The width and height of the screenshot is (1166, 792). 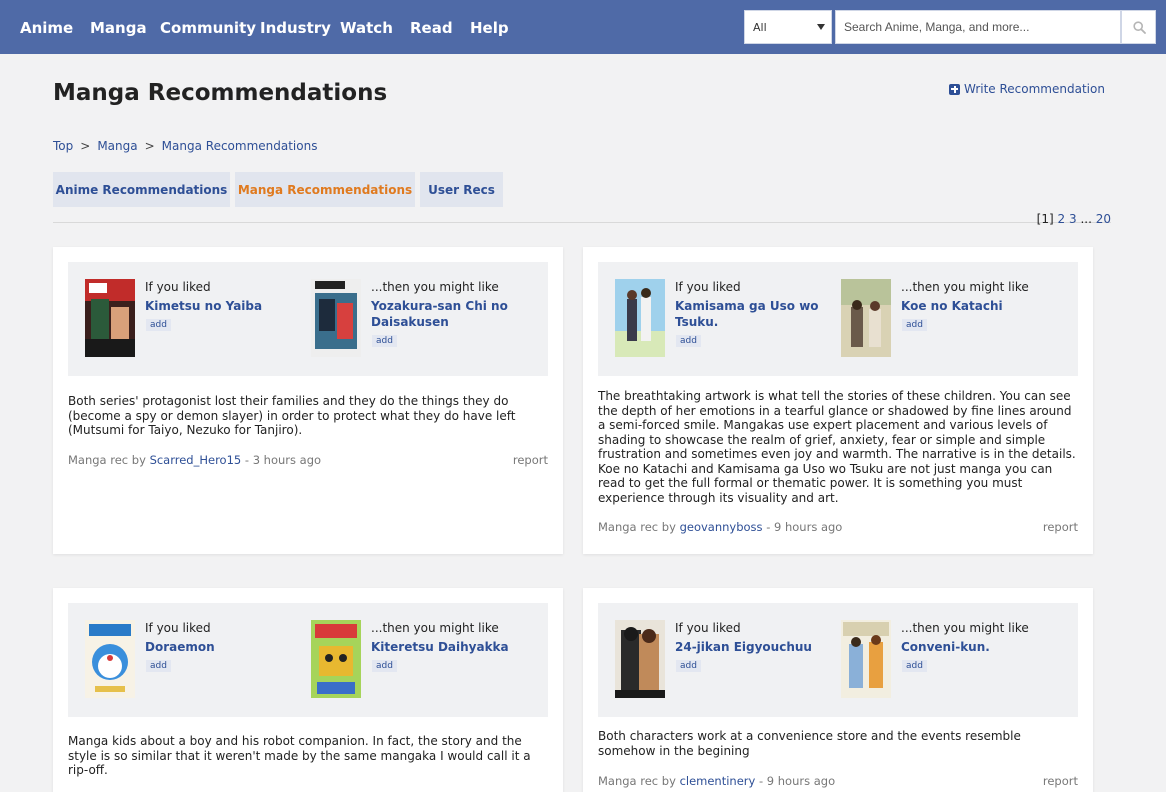 I want to click on write-recommendation-link: Write Recommendation, so click(x=1027, y=89).